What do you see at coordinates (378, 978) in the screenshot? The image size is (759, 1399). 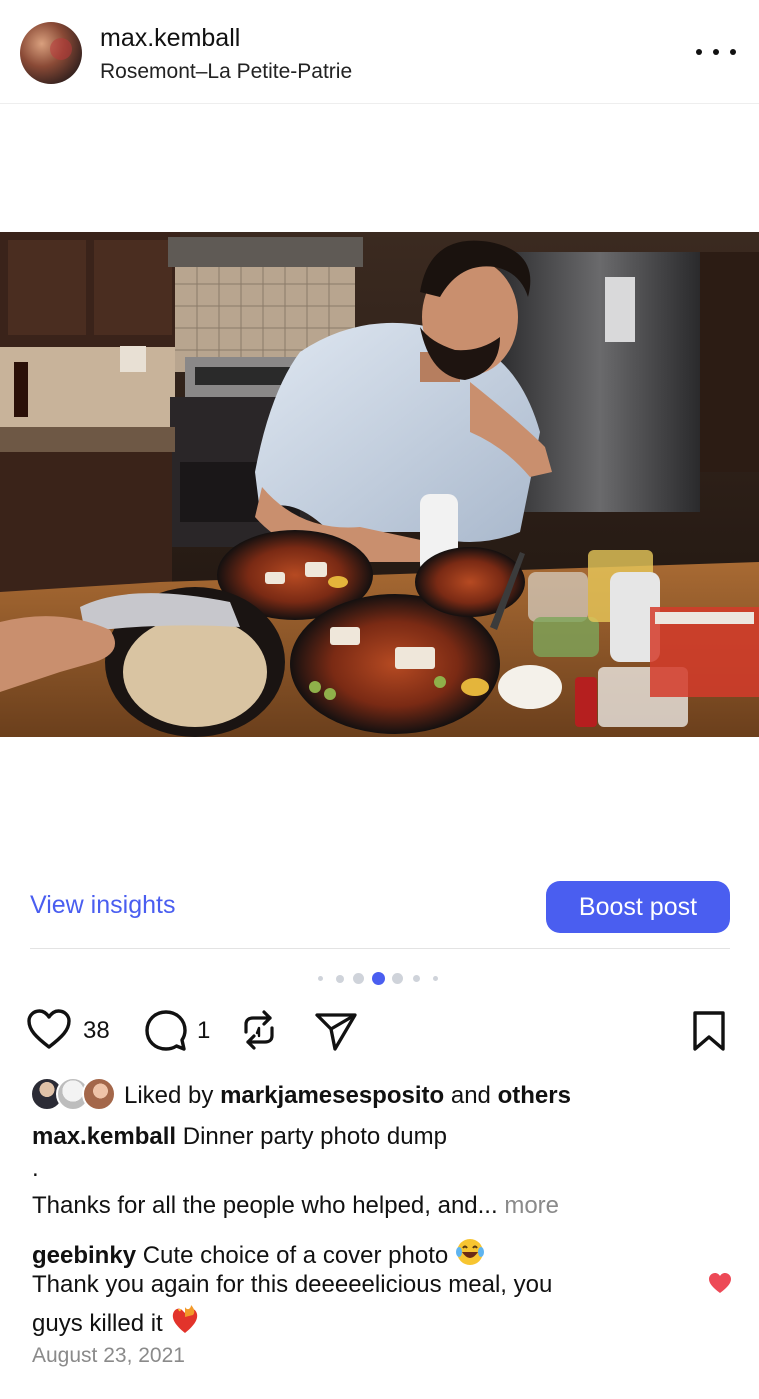 I see `carousel-dot-active` at bounding box center [378, 978].